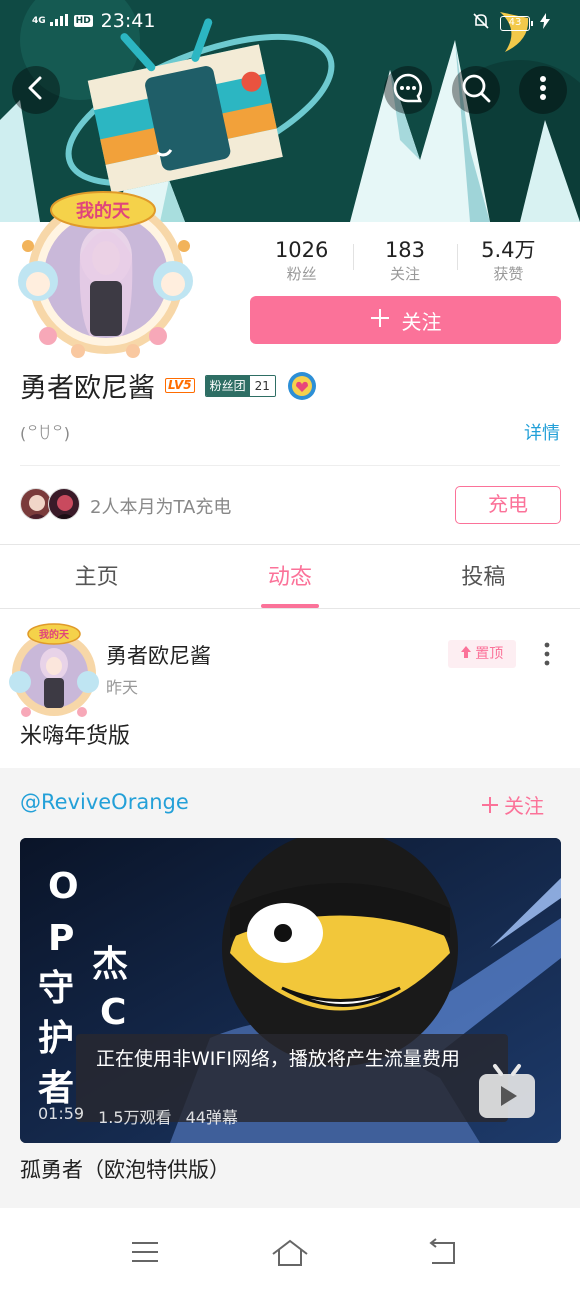 This screenshot has width=580, height=1293. What do you see at coordinates (467, 654) in the screenshot?
I see `arrow-up-icon` at bounding box center [467, 654].